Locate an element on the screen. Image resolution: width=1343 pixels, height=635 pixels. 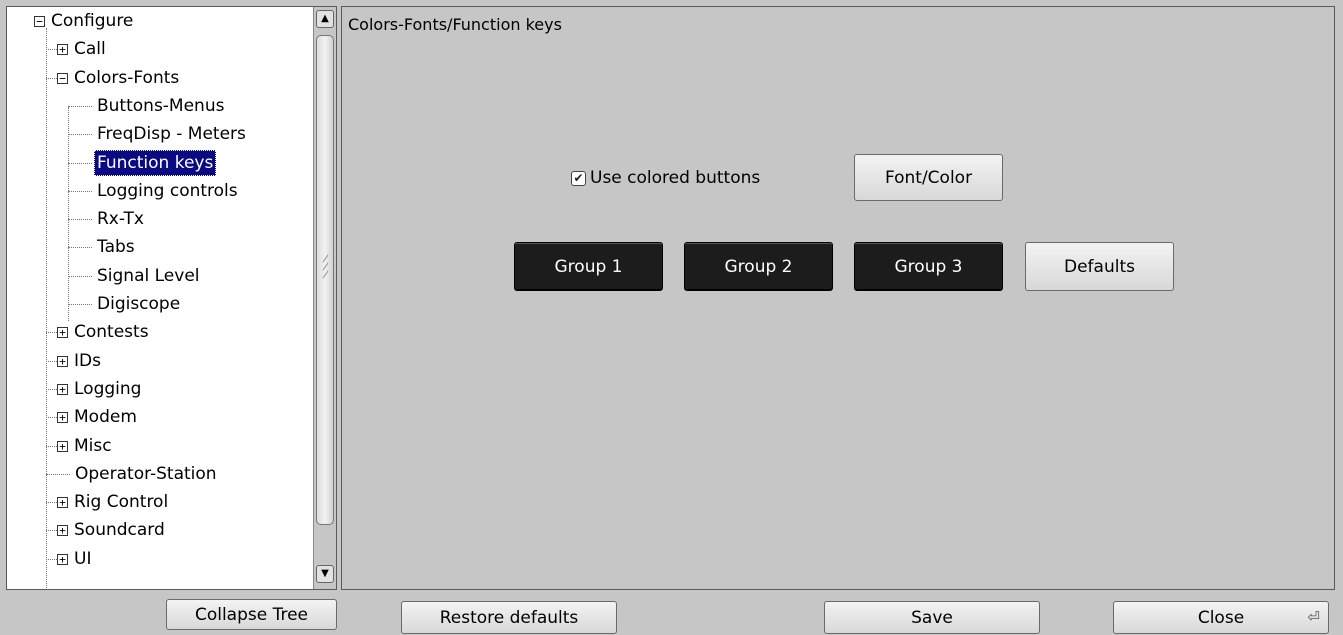
use-colored-buttons-row: ✔ Use colored buttons is located at coordinates (665, 178).